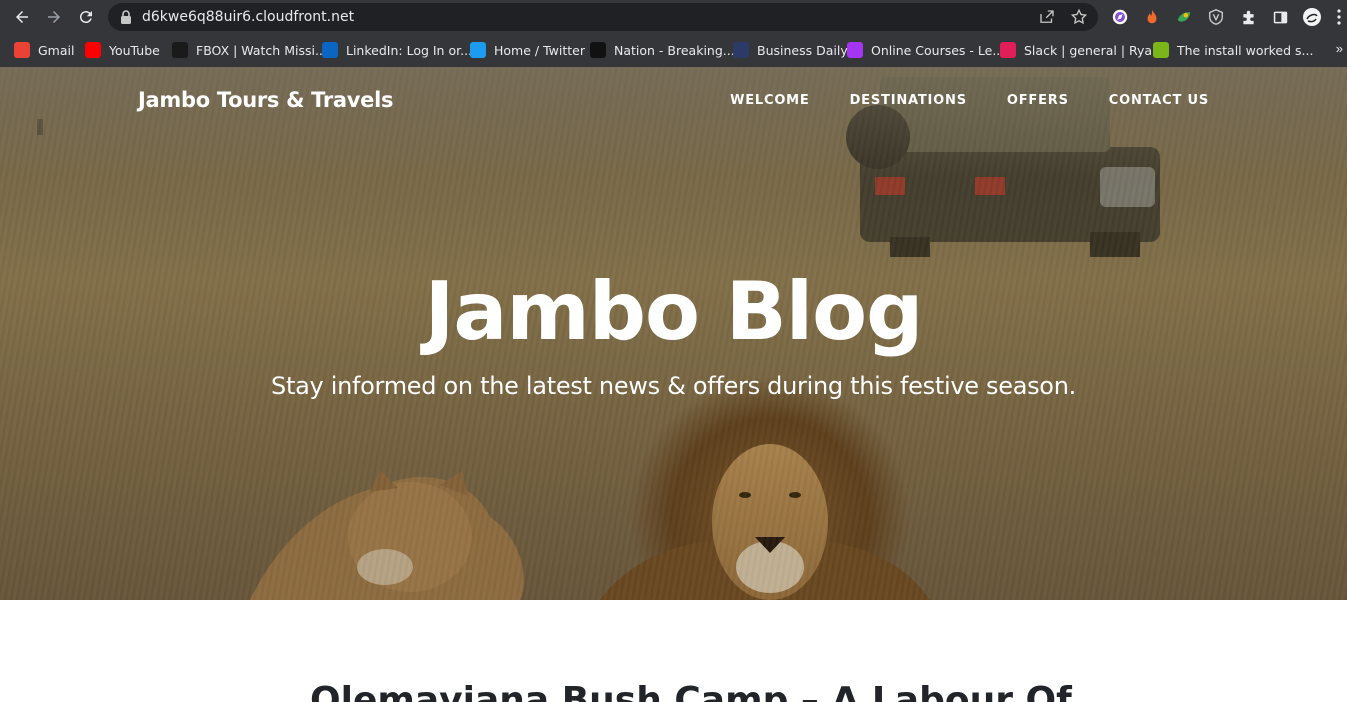  Describe the element at coordinates (674, 311) in the screenshot. I see `hero-title: Jambo Blog` at that location.